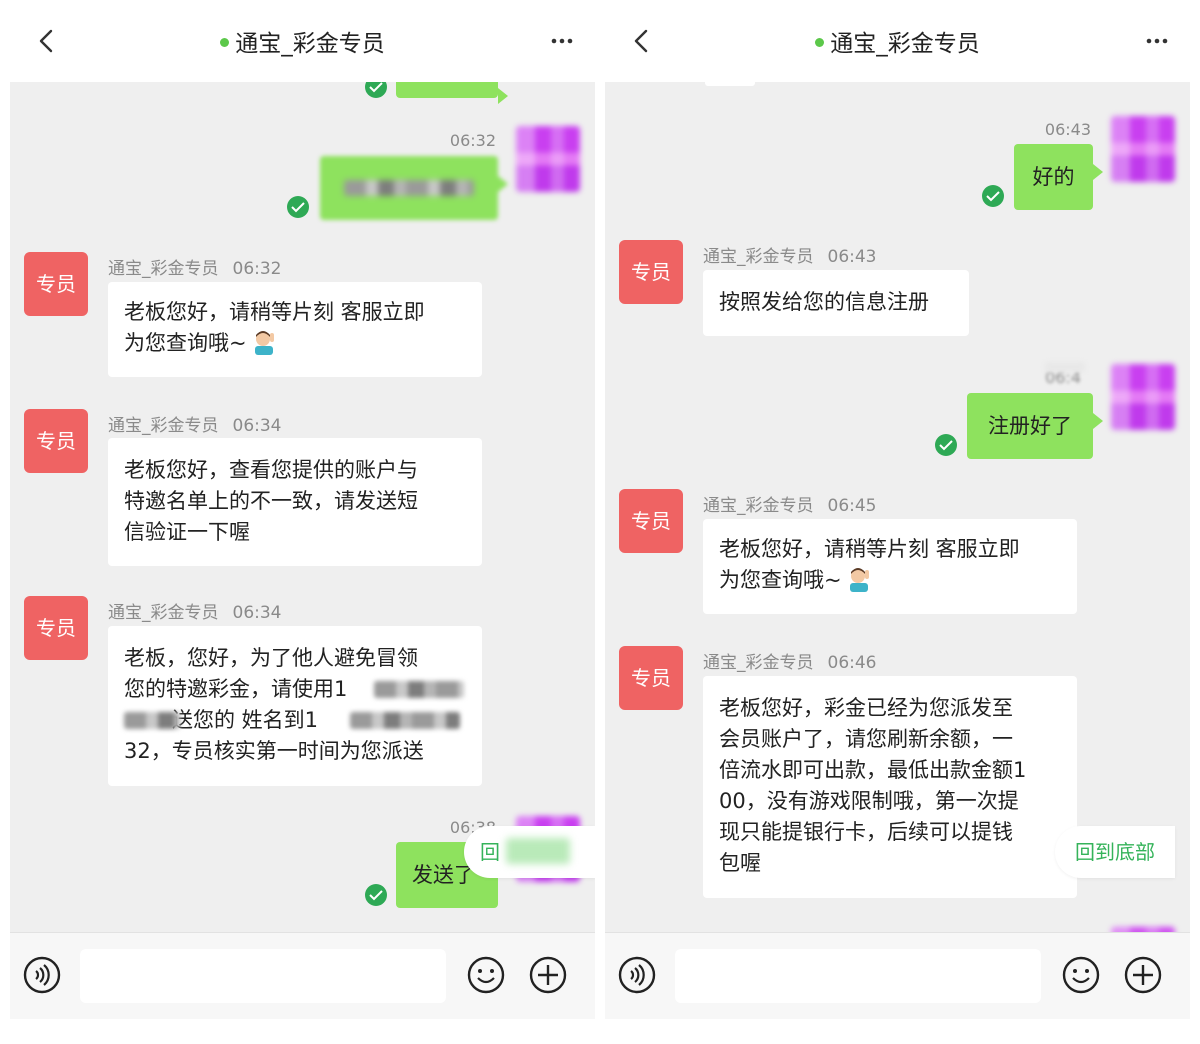 The height and width of the screenshot is (1044, 1200). I want to click on message-time: 06:46, so click(852, 663).